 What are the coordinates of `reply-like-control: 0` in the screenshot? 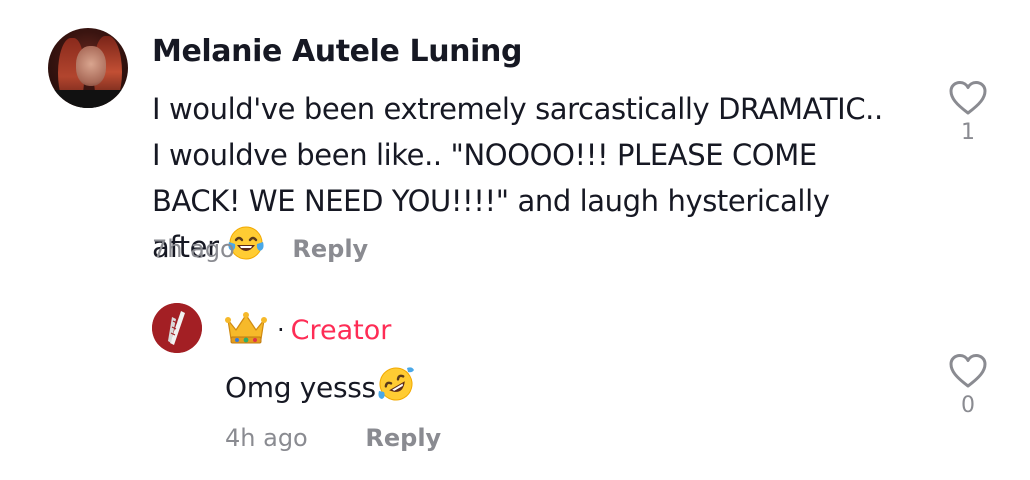 It's located at (968, 385).